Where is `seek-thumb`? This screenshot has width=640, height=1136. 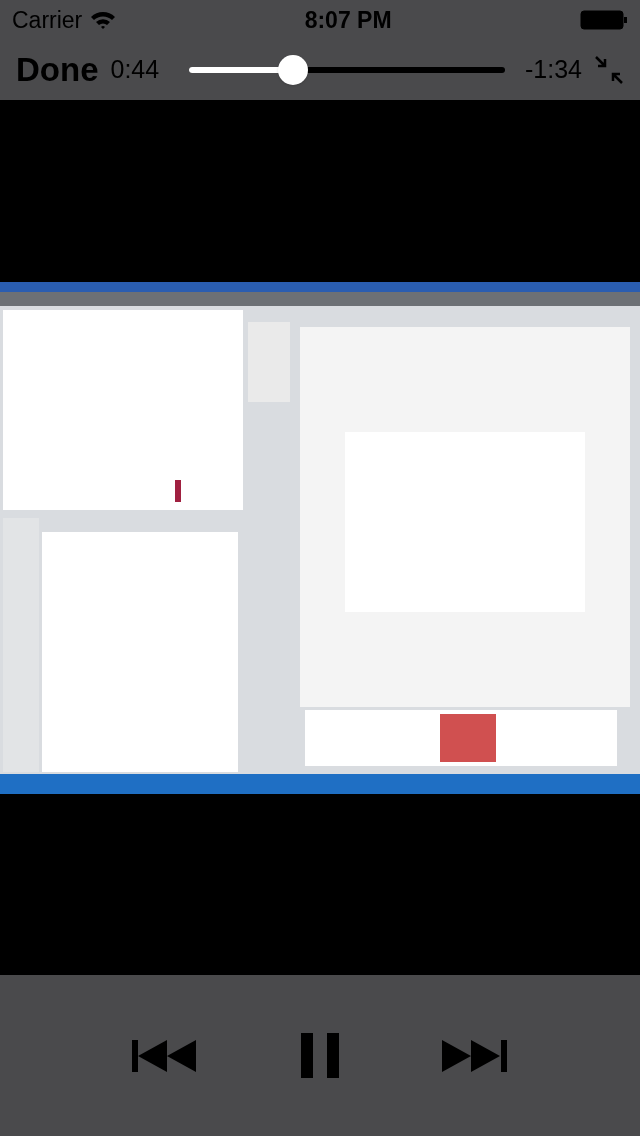 seek-thumb is located at coordinates (292, 70).